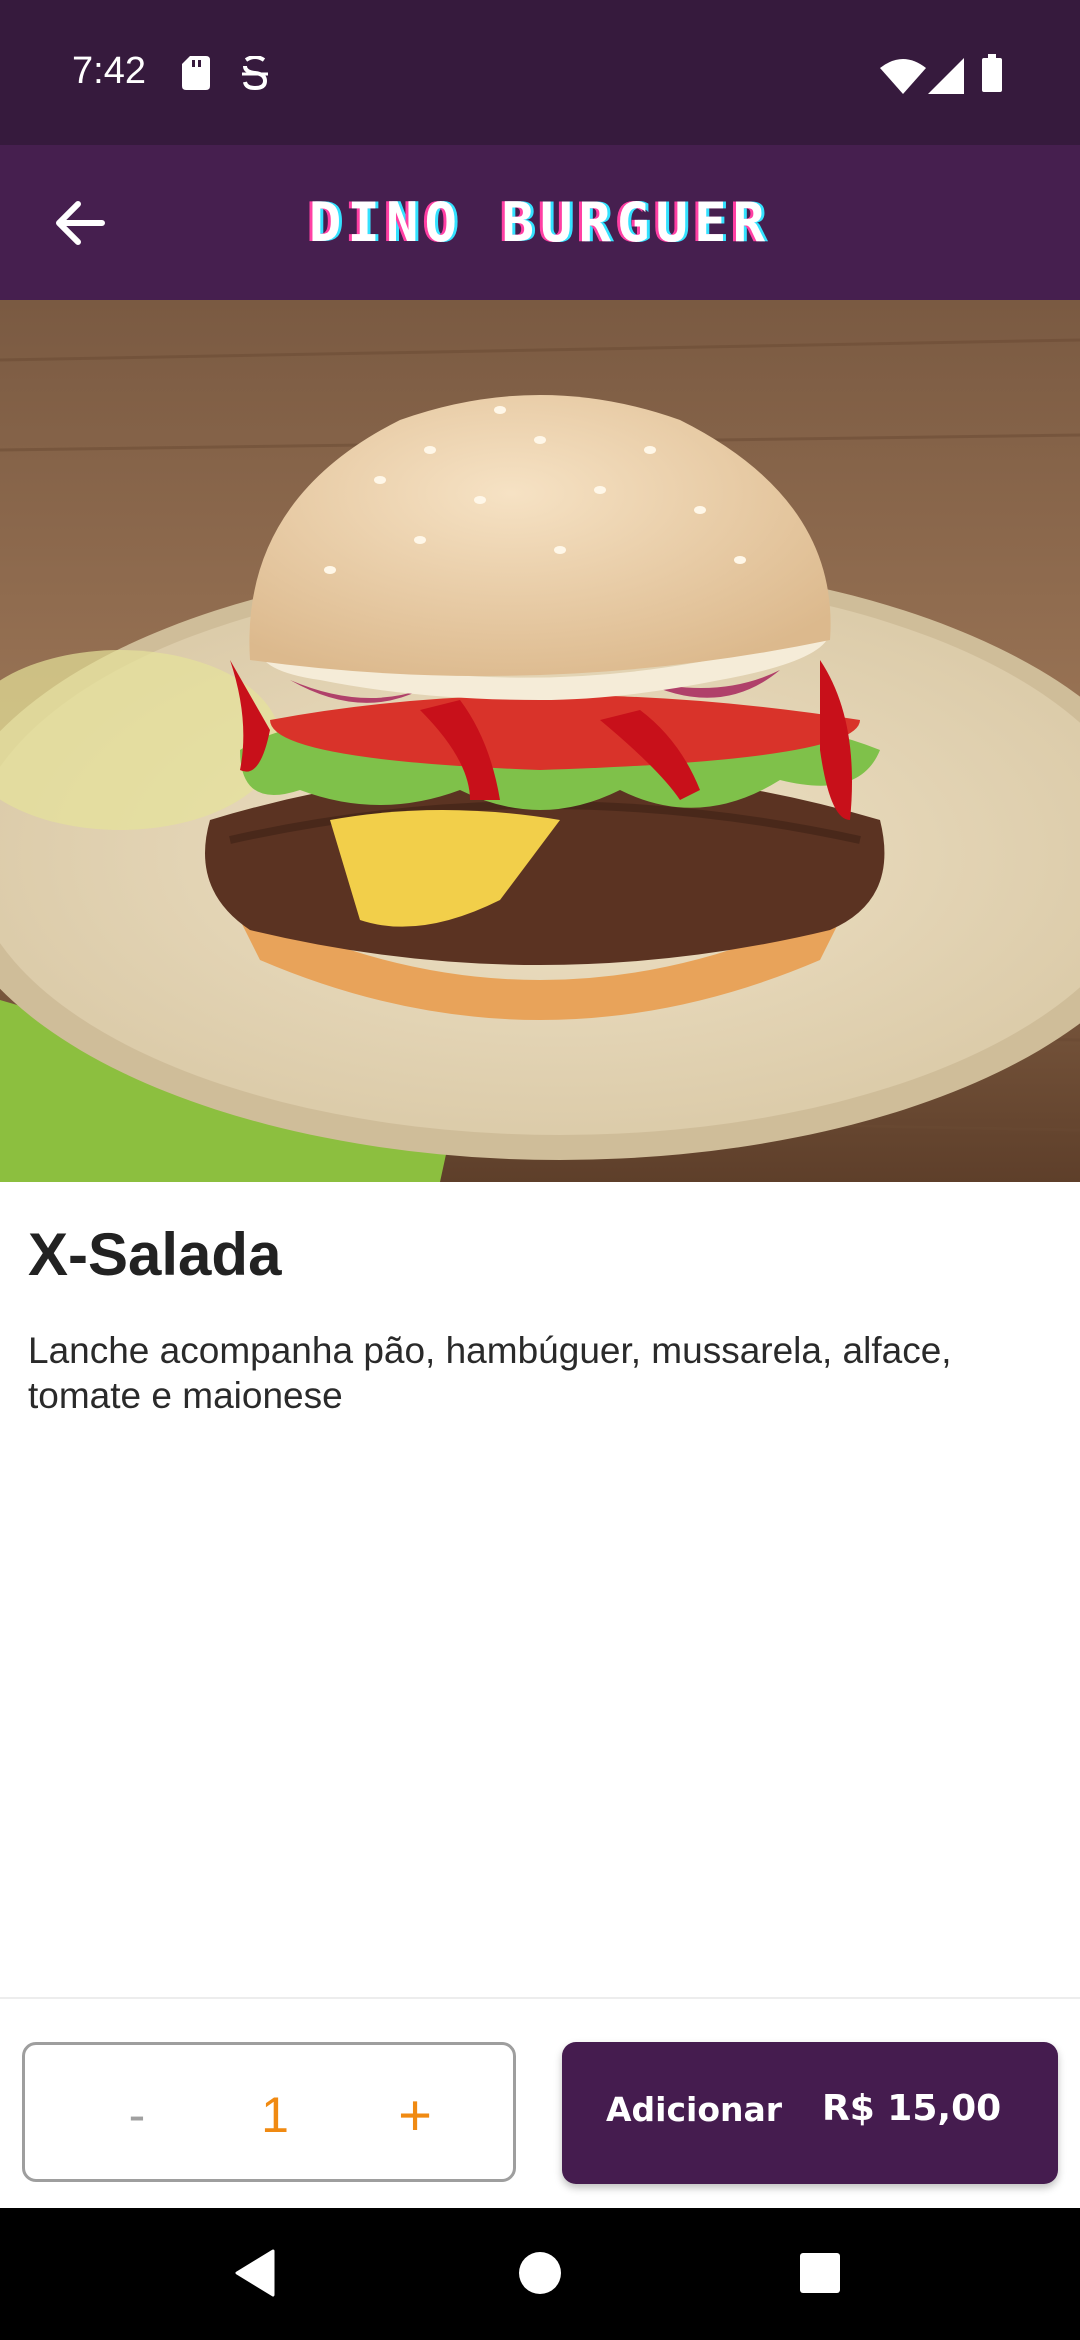 The height and width of the screenshot is (2340, 1080). I want to click on add-to-cart-button: Adicionar R$ 15,00, so click(810, 2113).